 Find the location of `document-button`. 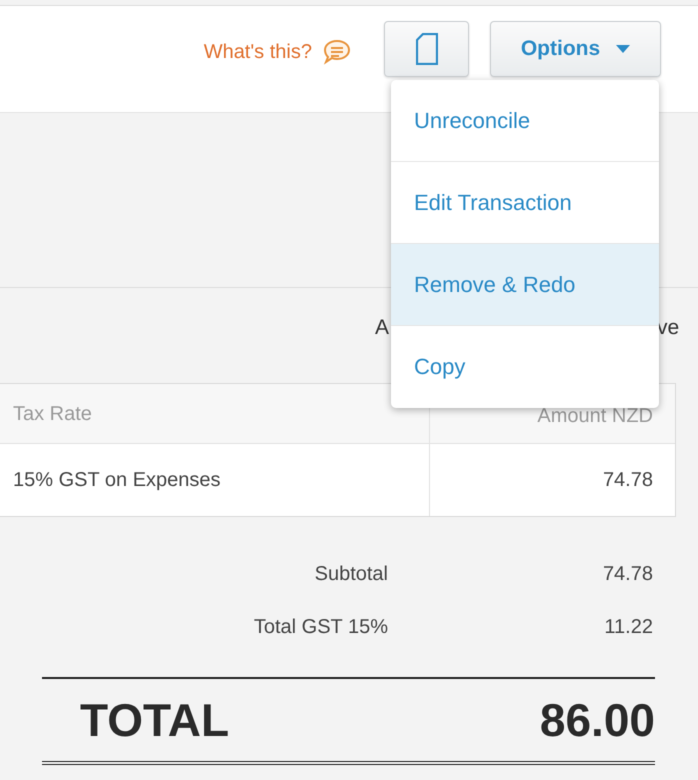

document-button is located at coordinates (426, 49).